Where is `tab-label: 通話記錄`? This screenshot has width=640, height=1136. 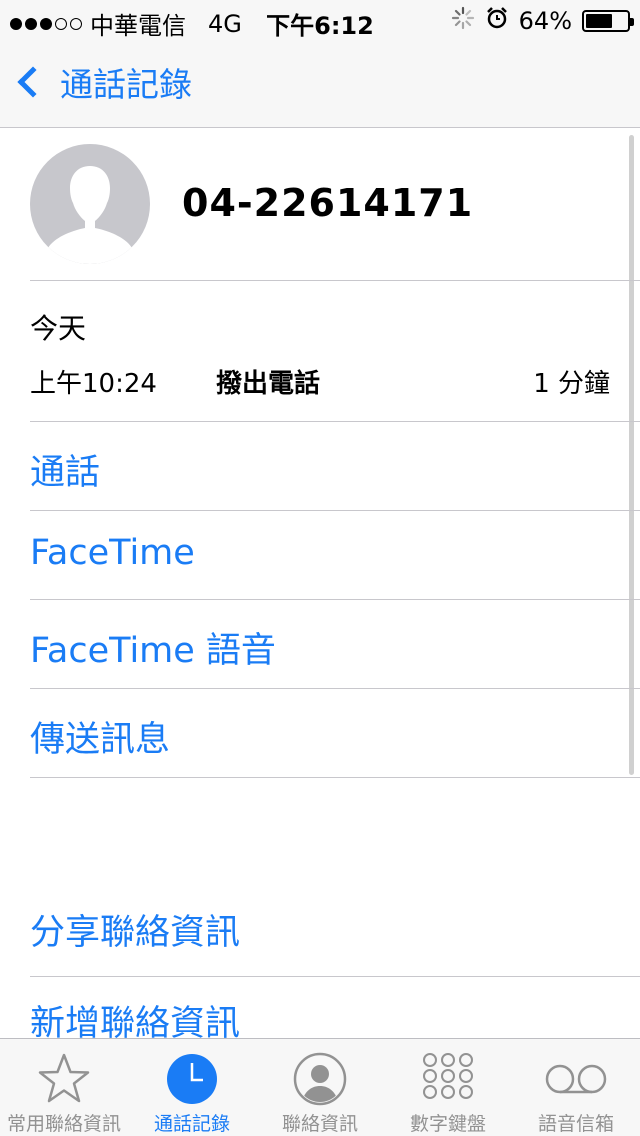
tab-label: 通話記錄 is located at coordinates (191, 1124).